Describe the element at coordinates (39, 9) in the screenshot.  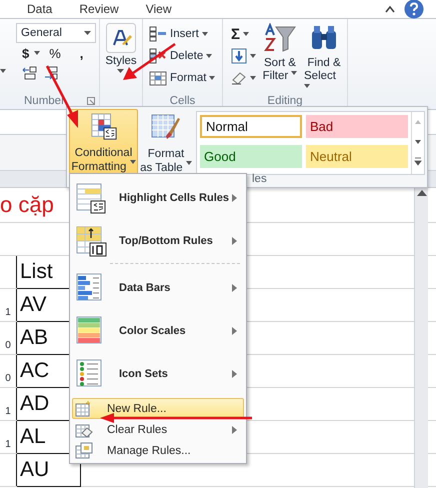
I see `ribbon-tab: Data` at that location.